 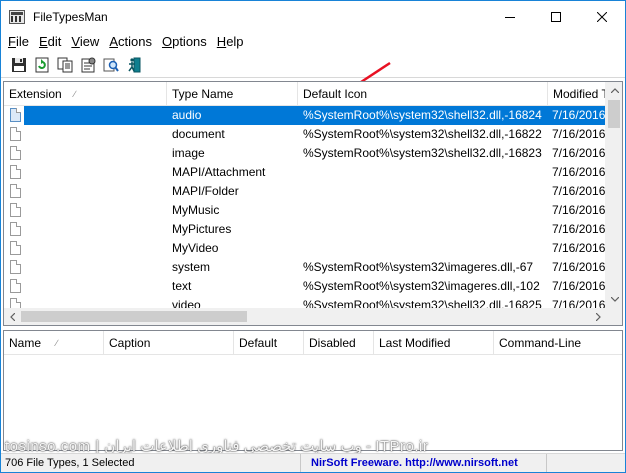 I want to click on table-row: MyVideo 7/16/2016, so click(x=313, y=248).